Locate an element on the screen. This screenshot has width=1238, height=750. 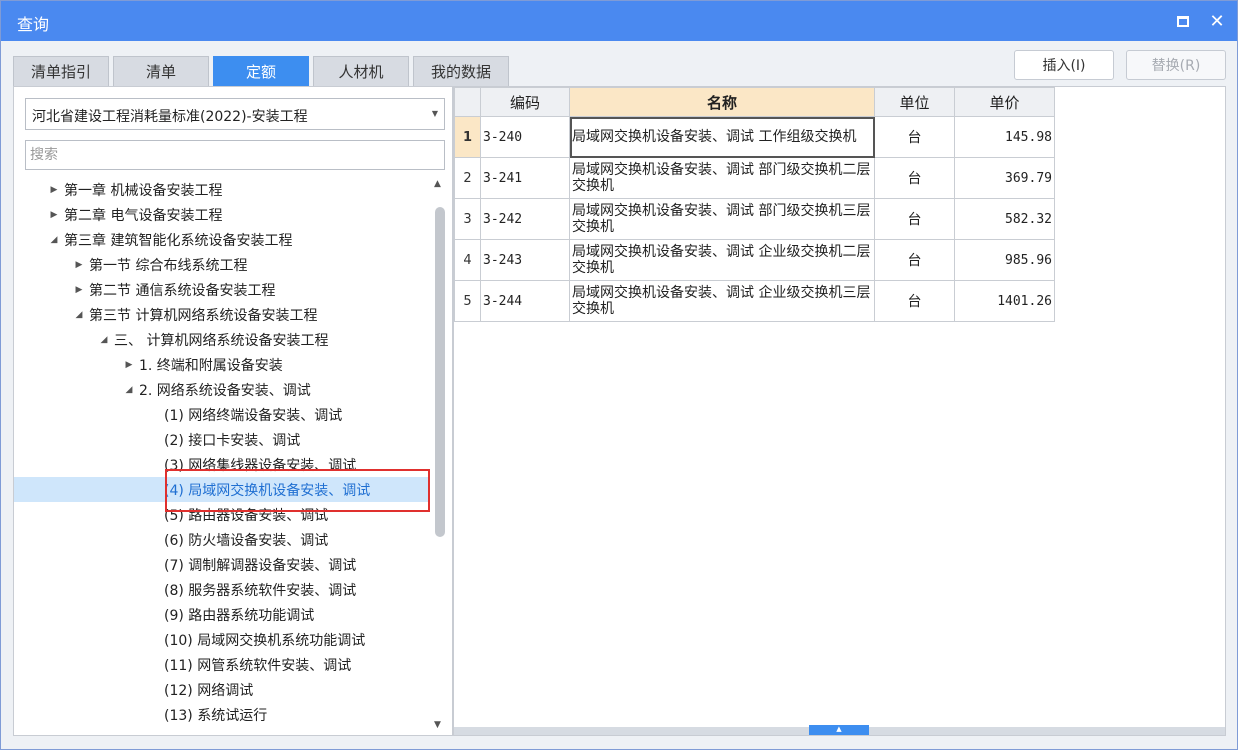
tree-item: (2) 接口卡安装、调试 is located at coordinates (221, 439).